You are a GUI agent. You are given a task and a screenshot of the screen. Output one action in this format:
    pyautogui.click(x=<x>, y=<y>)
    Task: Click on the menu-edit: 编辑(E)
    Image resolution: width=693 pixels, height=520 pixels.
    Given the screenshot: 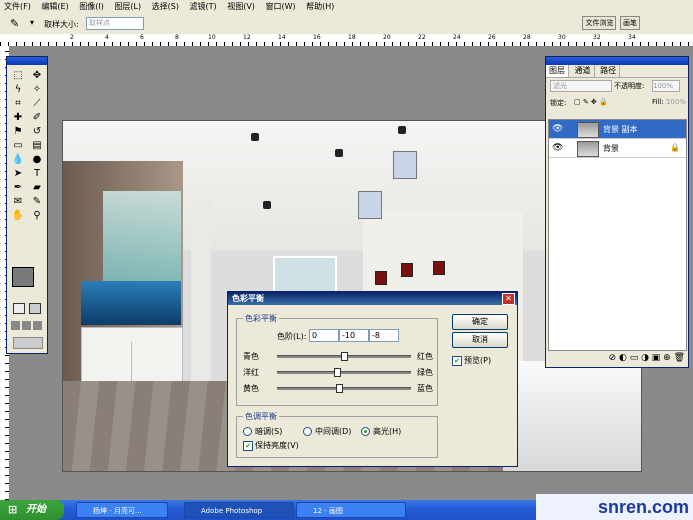 What is the action you would take?
    pyautogui.click(x=54, y=7)
    